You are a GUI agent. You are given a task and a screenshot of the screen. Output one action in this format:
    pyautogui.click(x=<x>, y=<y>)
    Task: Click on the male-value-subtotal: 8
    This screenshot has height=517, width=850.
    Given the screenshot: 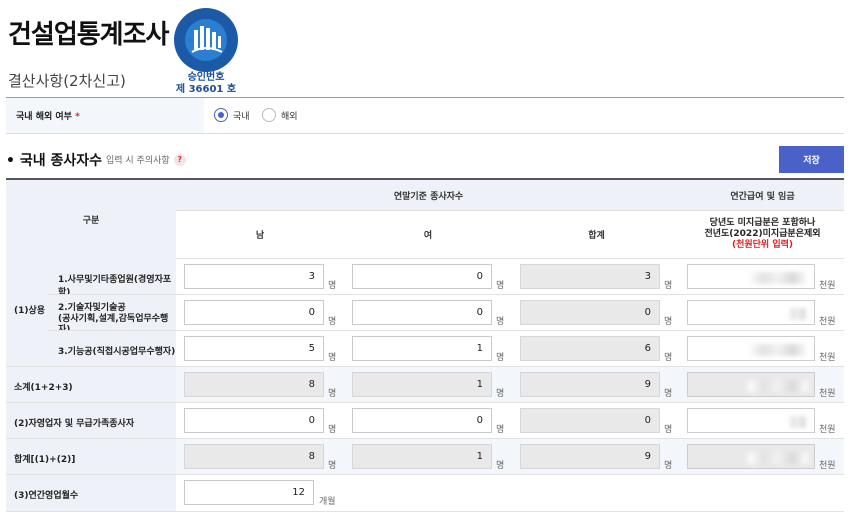 What is the action you would take?
    pyautogui.click(x=254, y=384)
    